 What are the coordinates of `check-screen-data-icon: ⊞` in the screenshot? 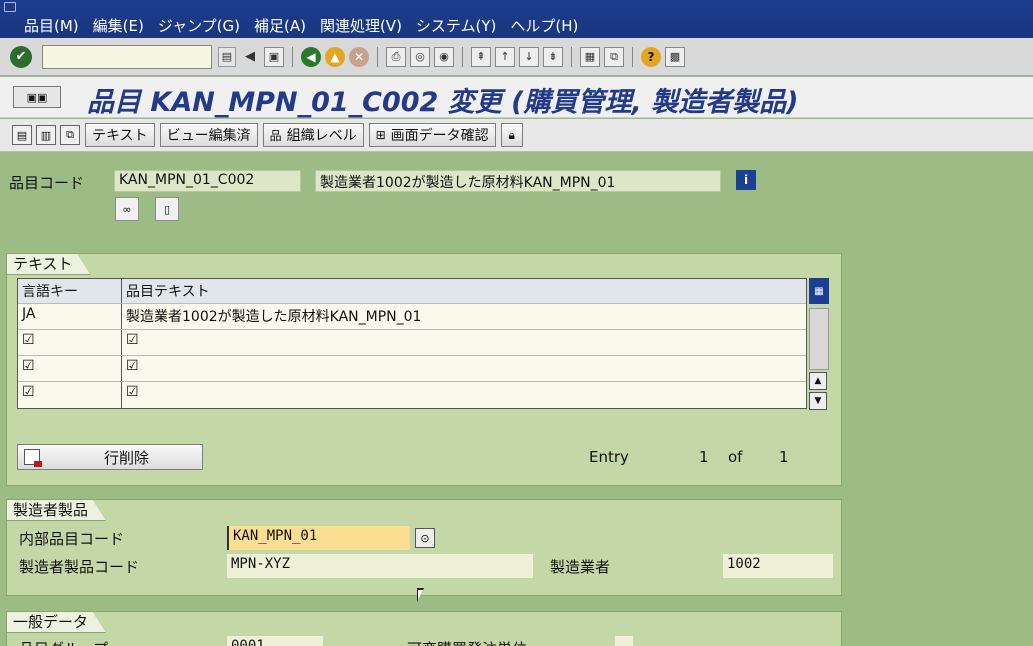 It's located at (380, 135).